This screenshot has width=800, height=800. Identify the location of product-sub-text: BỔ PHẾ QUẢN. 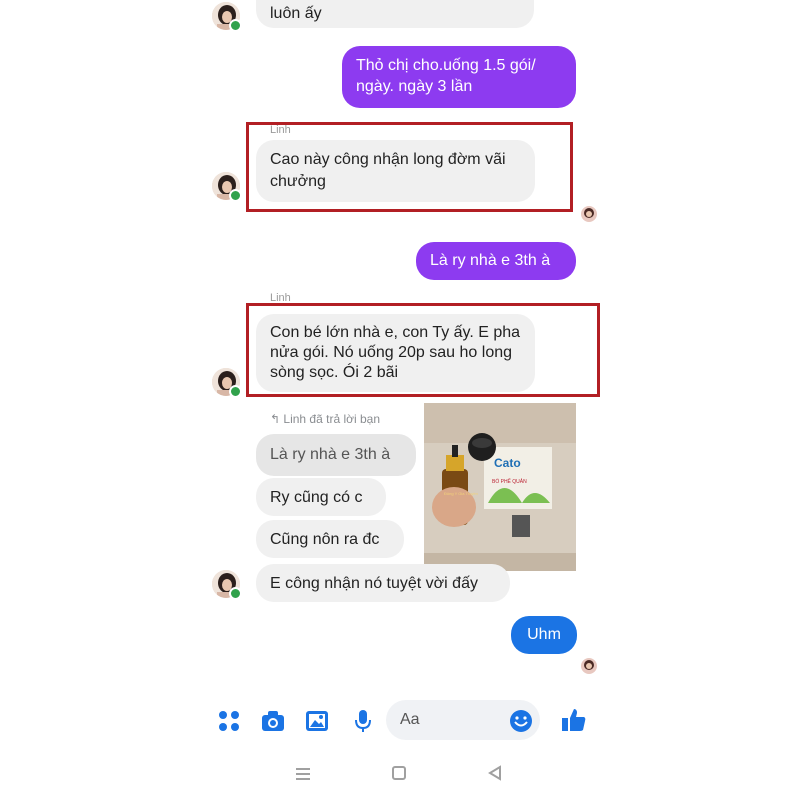
(509, 481).